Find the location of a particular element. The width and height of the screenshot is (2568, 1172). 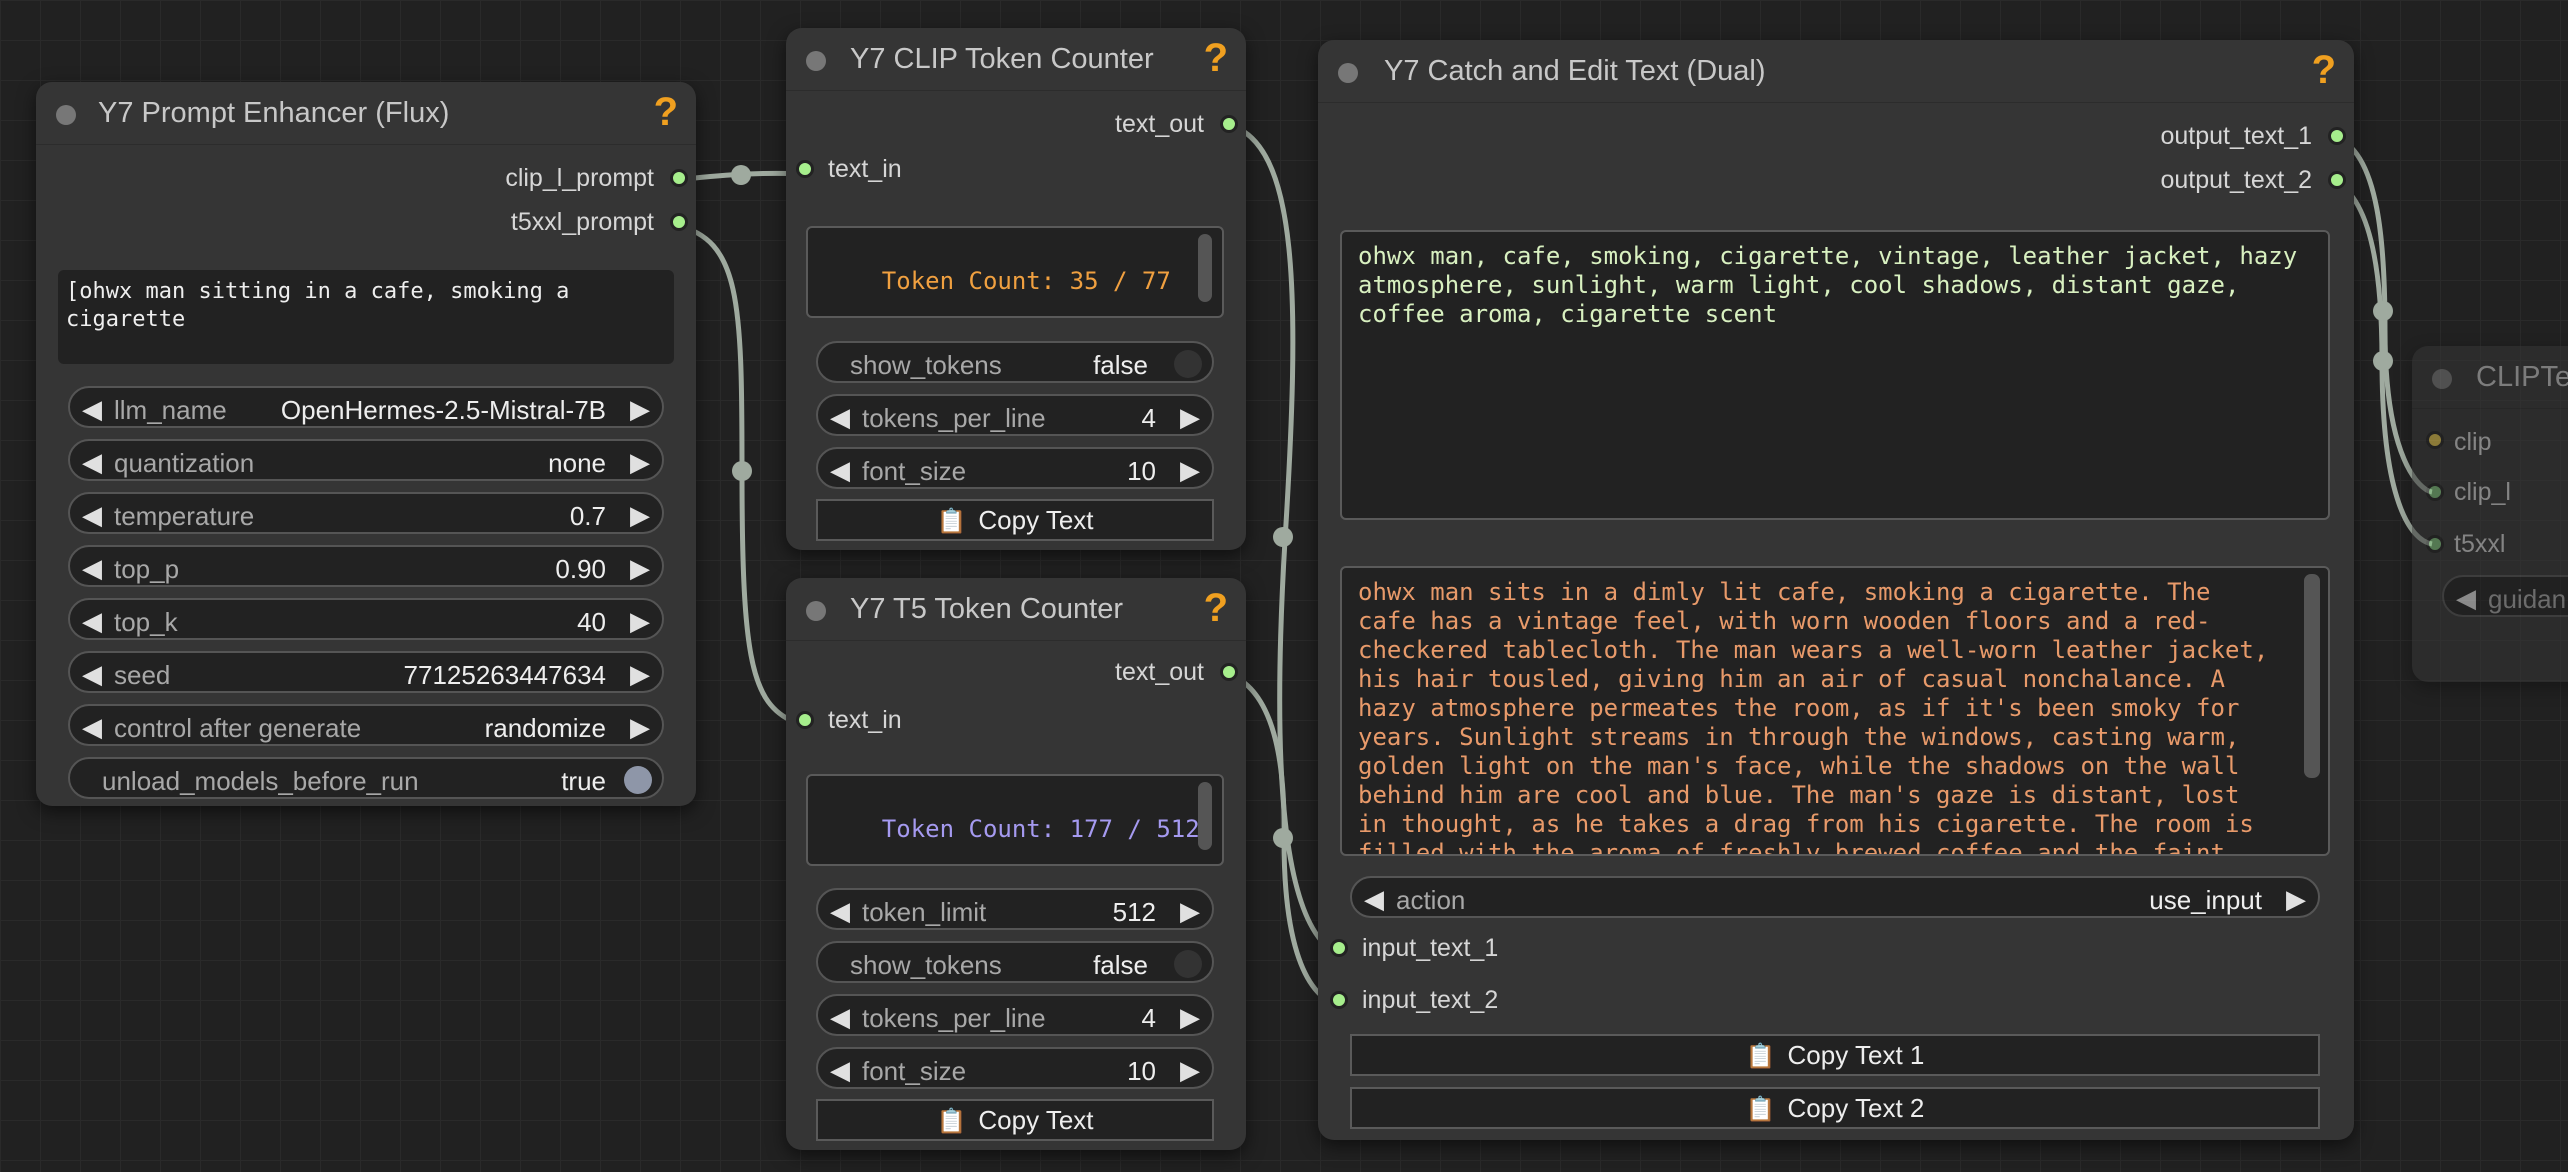

output-text-2: output_text_2 is located at coordinates (2236, 180).